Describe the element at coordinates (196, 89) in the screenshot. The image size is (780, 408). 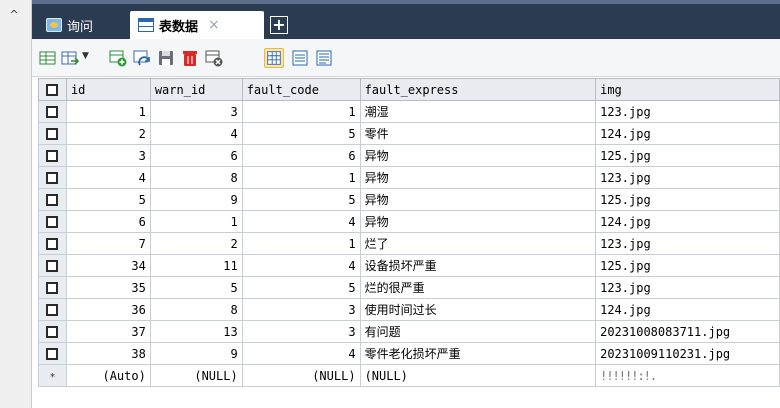
I see `column-header-warn-id: warn_id` at that location.